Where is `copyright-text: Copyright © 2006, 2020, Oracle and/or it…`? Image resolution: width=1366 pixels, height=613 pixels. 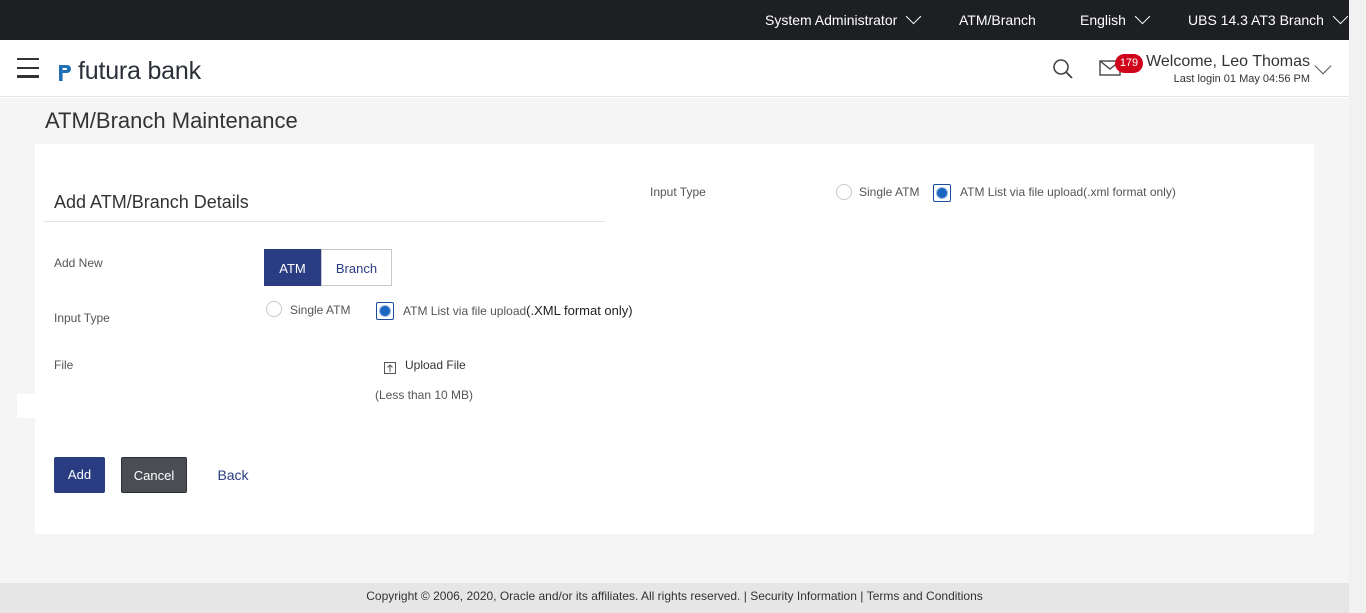 copyright-text: Copyright © 2006, 2020, Oracle and/or it… is located at coordinates (553, 596).